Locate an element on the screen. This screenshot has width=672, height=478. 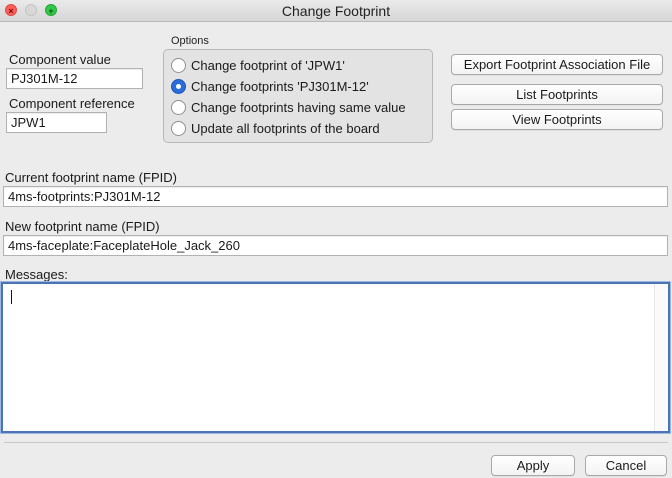
option-label: Update all footprints of the board is located at coordinates (285, 128).